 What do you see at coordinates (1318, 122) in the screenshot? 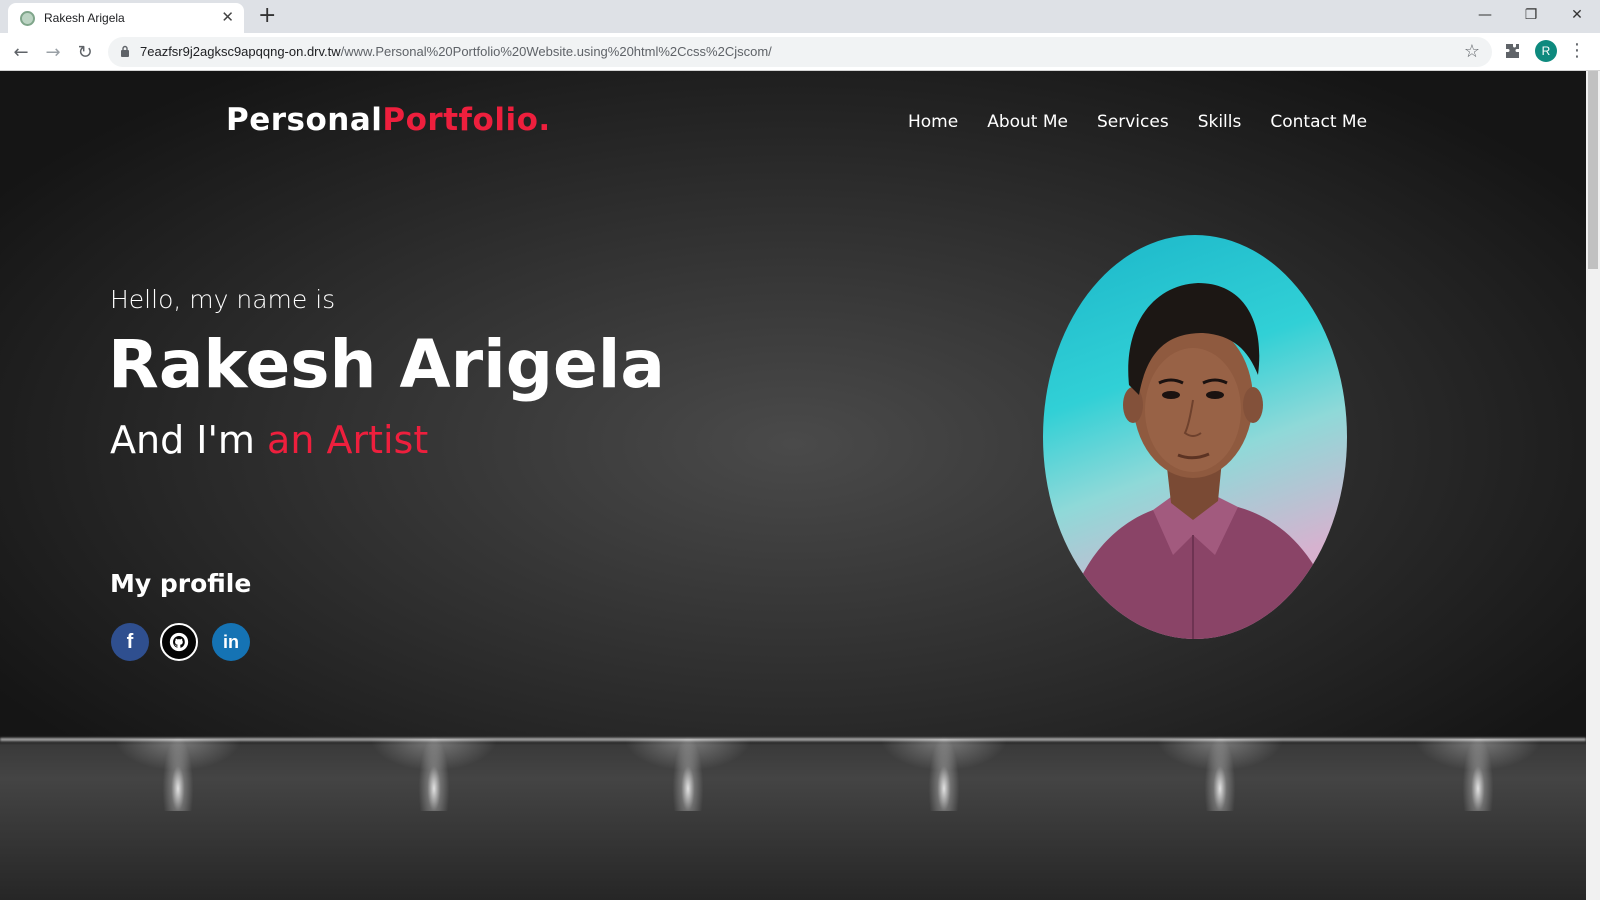
I see `nav-contact-me: Contact Me` at bounding box center [1318, 122].